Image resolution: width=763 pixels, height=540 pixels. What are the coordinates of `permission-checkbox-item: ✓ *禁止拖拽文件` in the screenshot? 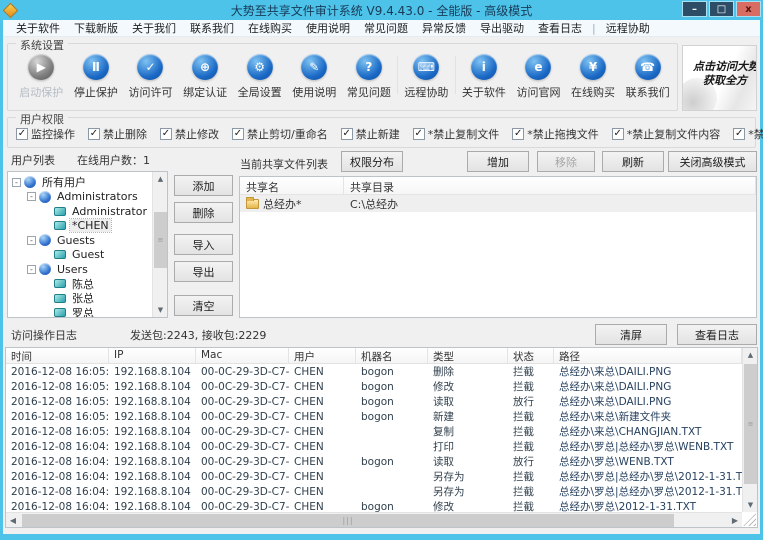 It's located at (555, 134).